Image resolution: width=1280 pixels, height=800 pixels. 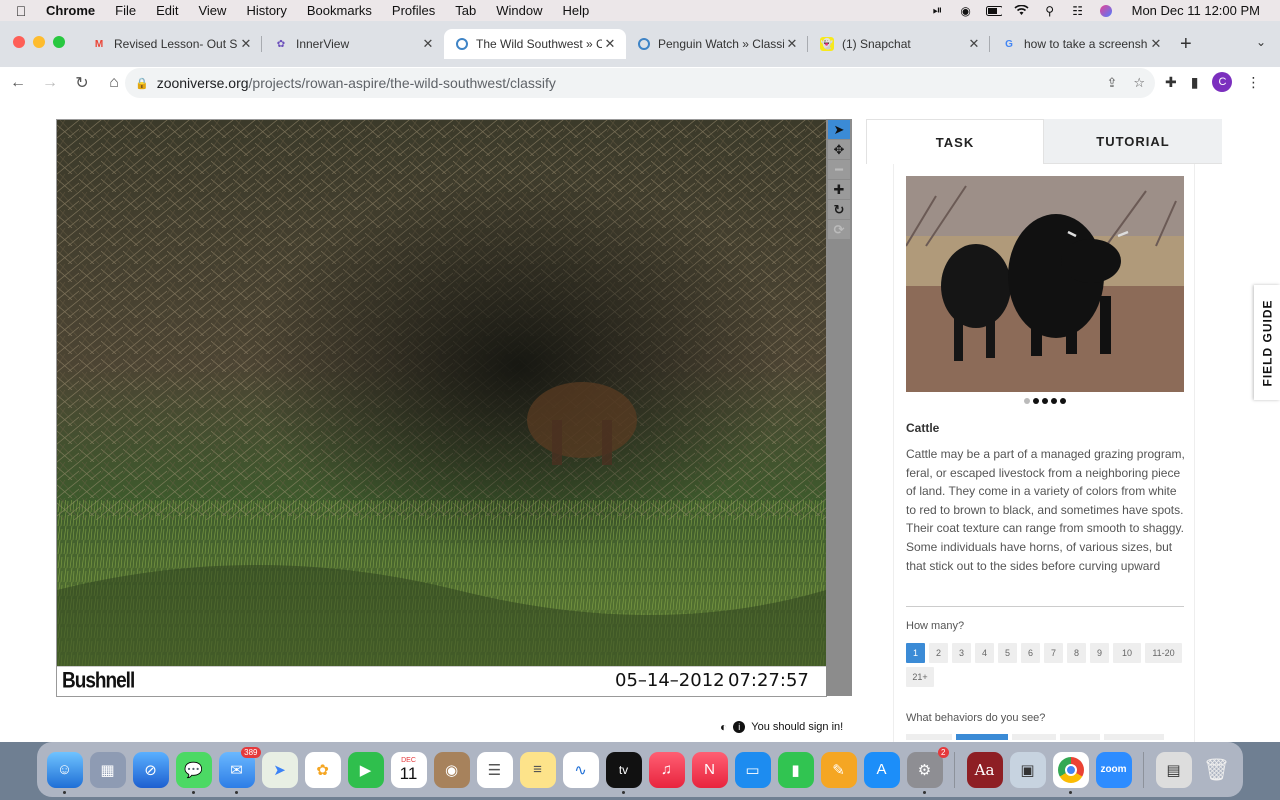 What do you see at coordinates (1050, 11) in the screenshot?
I see `spotlight-search-icon: ⚲` at bounding box center [1050, 11].